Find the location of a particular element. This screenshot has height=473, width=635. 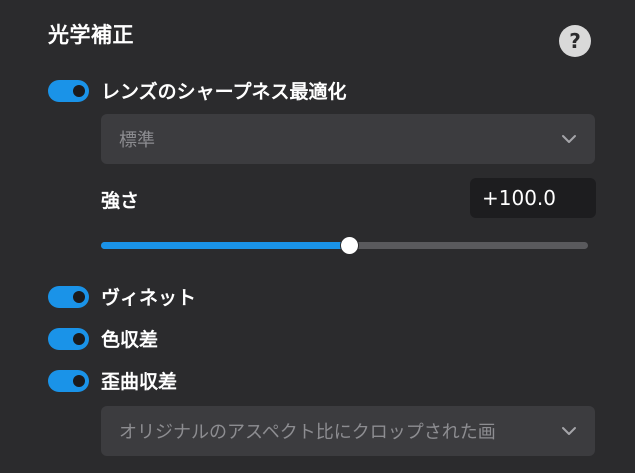

lens-sharpness-mode-dropdown: 標準 is located at coordinates (348, 139).